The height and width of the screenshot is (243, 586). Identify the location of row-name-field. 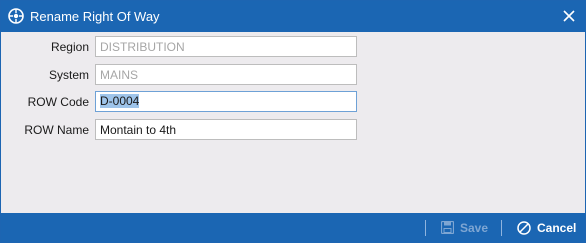
(226, 129).